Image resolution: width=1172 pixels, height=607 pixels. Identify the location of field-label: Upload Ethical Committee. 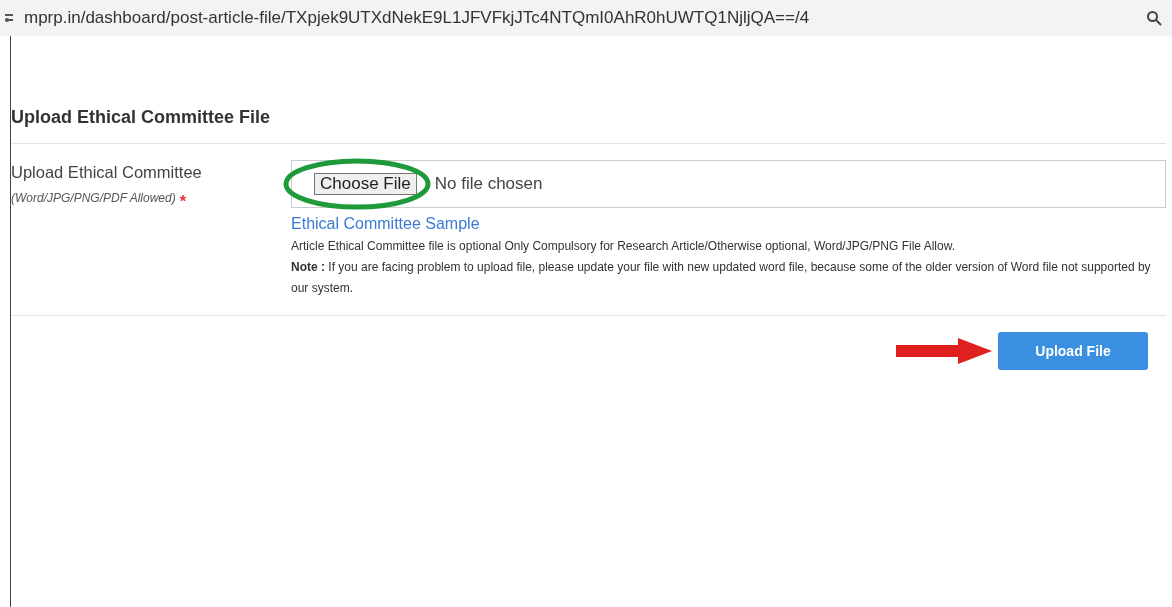
(107, 172).